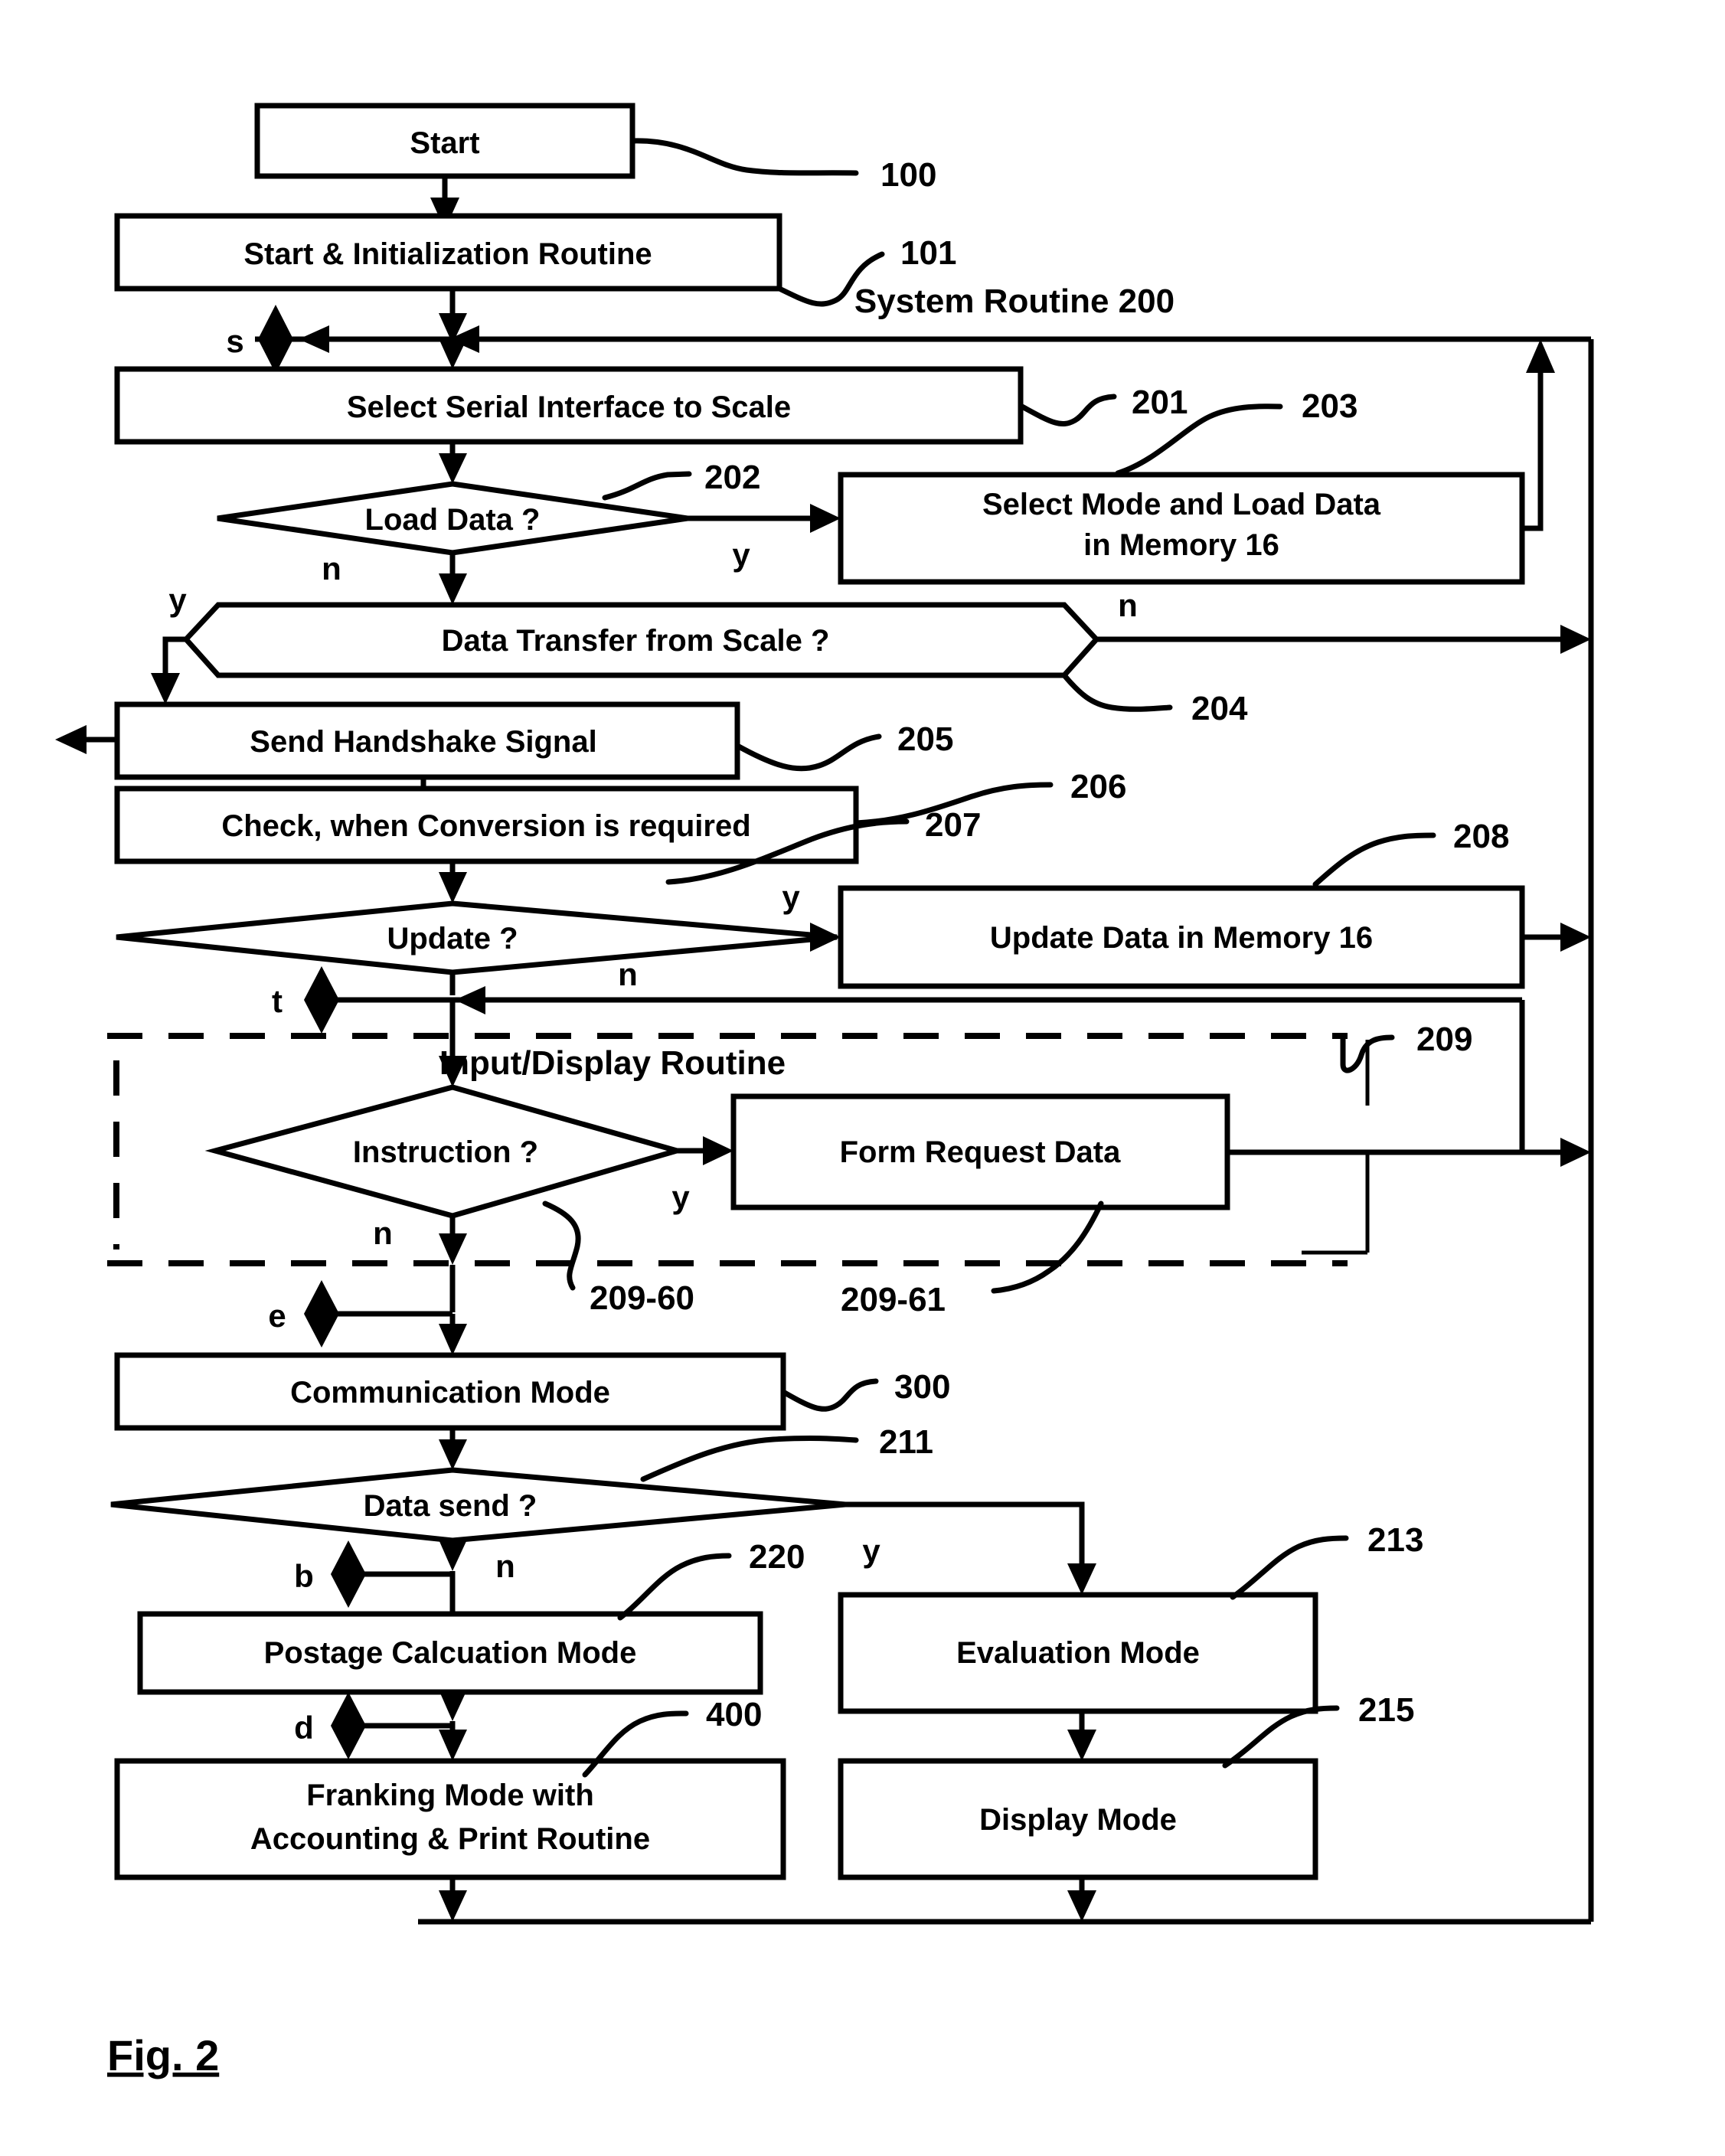  What do you see at coordinates (450, 1653) in the screenshot?
I see `node-postage-label: Postage Calcuation Mode` at bounding box center [450, 1653].